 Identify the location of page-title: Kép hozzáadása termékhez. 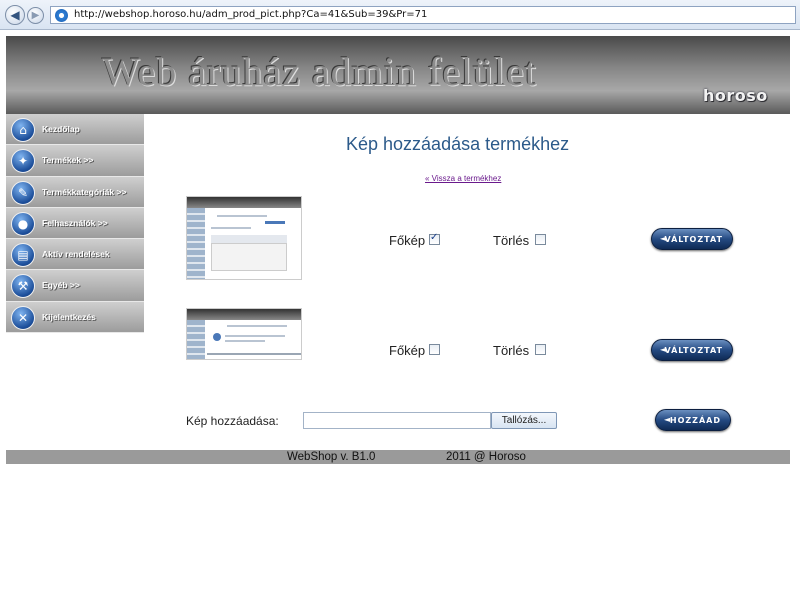
(458, 144).